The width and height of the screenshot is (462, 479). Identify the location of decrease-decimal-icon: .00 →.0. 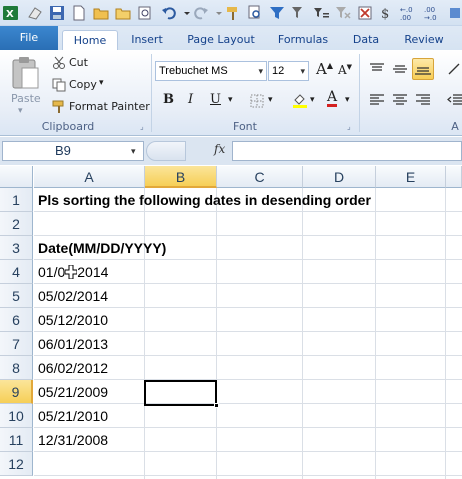
(433, 13).